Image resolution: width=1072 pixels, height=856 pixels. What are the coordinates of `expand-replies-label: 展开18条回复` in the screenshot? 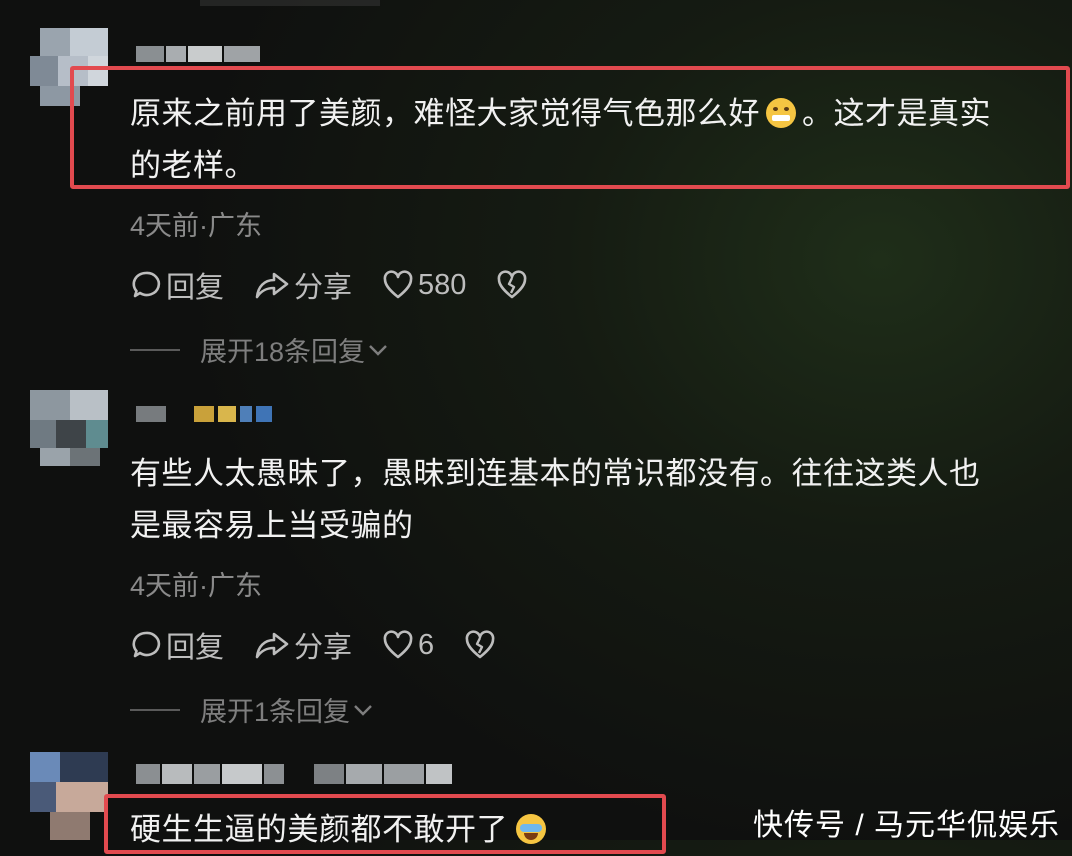 It's located at (283, 352).